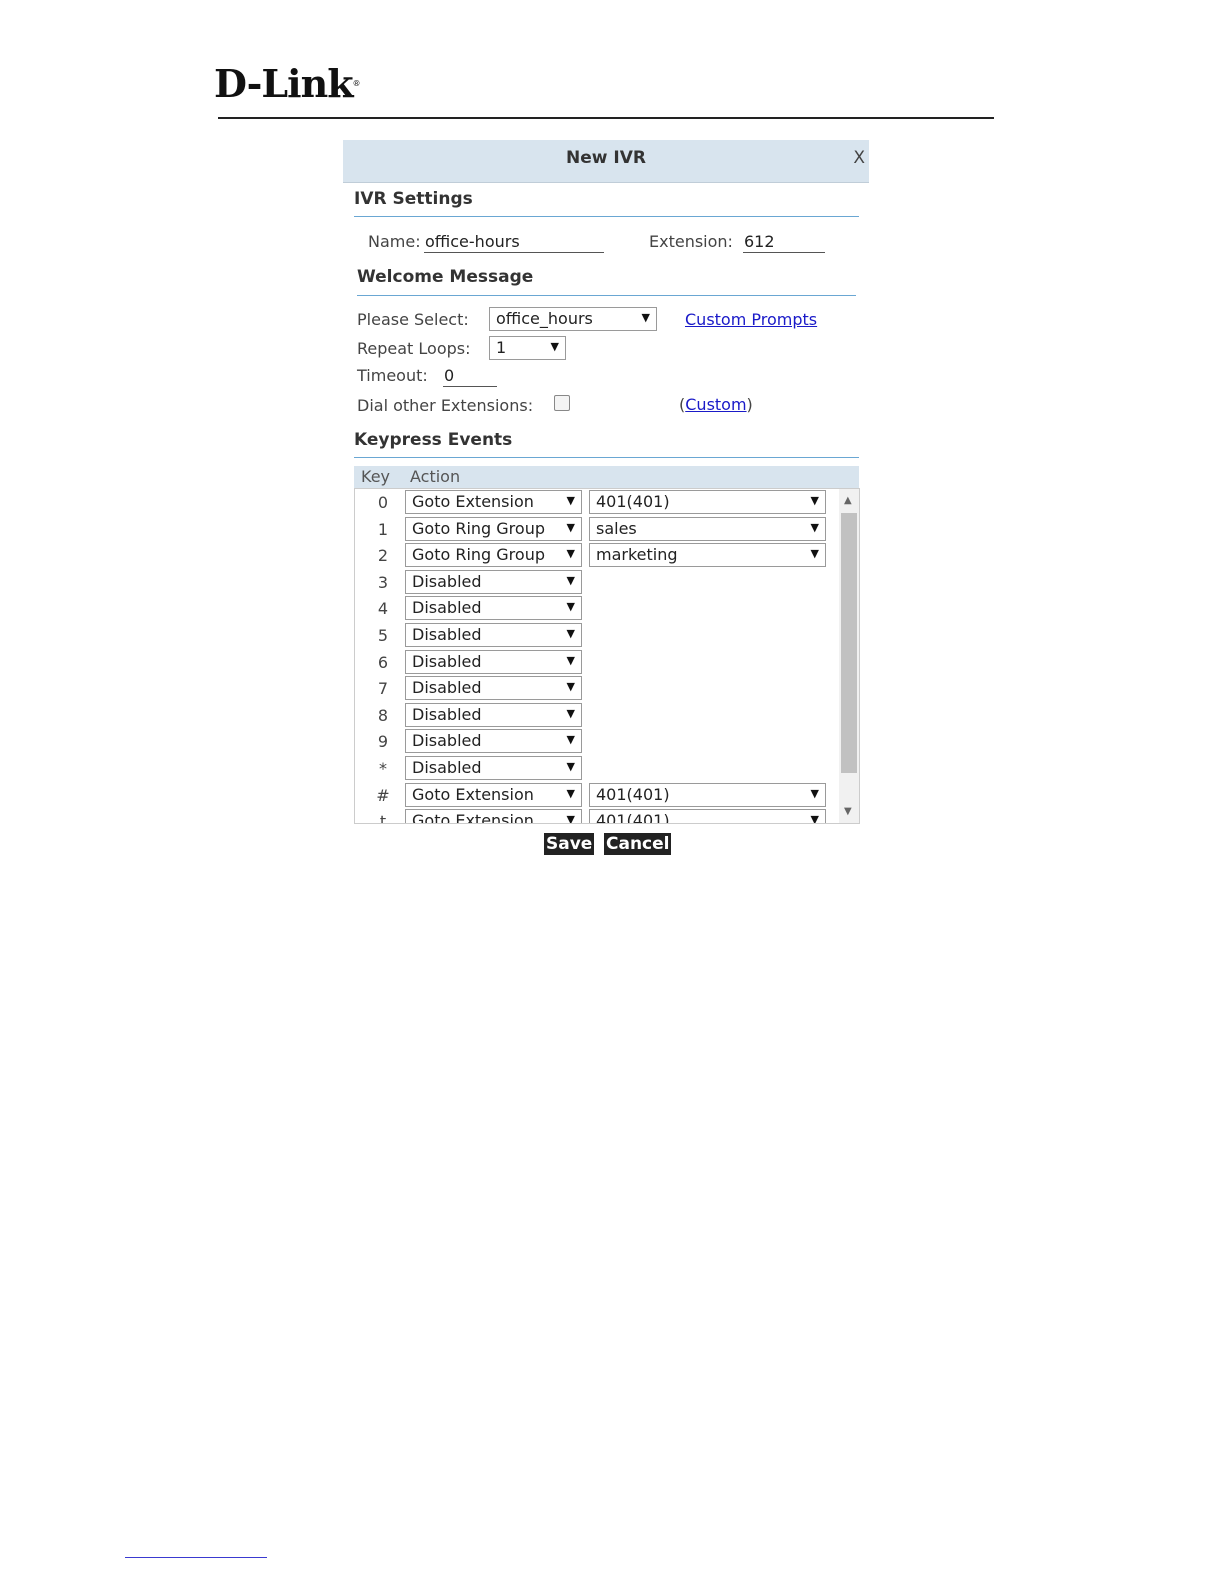 This screenshot has height=1584, width=1224. I want to click on scrollbar-thumb, so click(849, 643).